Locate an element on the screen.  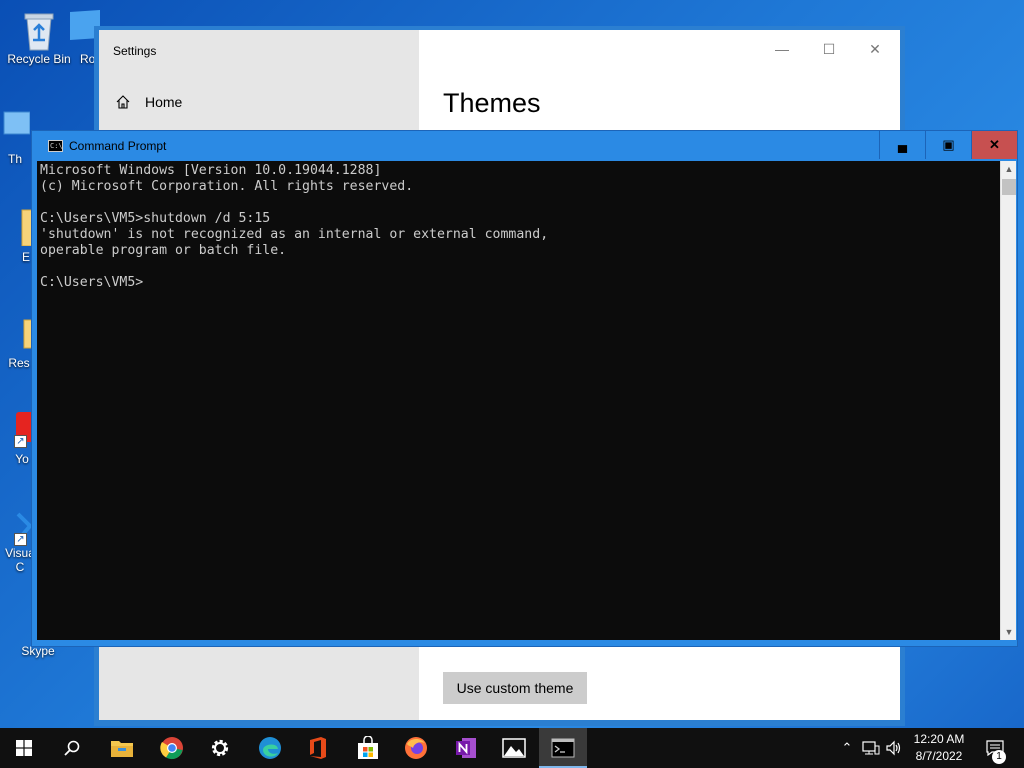
console-line: C:\Users\VM5> is located at coordinates (92, 282).